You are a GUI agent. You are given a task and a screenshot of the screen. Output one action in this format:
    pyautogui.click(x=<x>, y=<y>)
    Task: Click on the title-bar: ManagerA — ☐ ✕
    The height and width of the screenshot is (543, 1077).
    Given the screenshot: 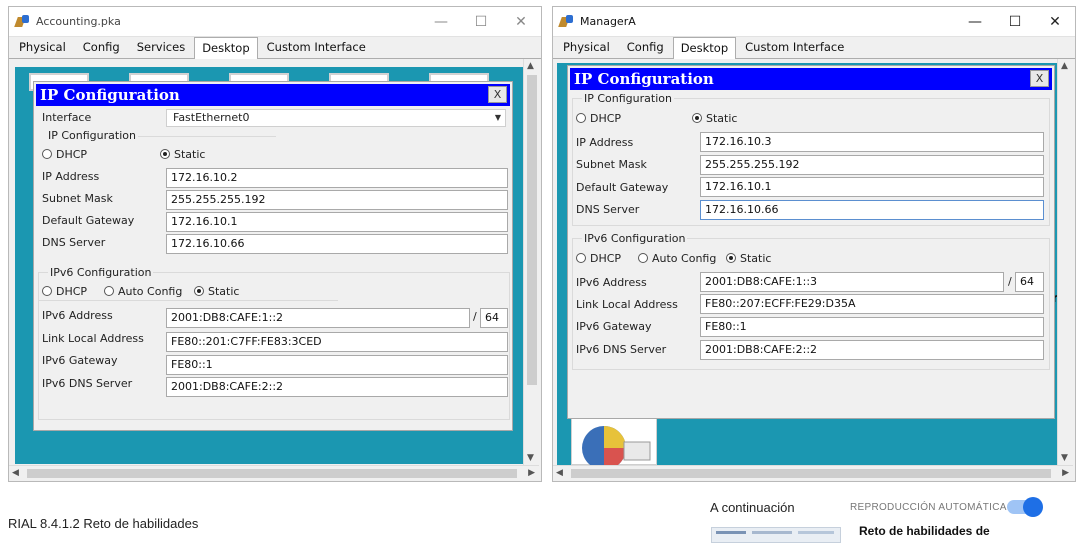 What is the action you would take?
    pyautogui.click(x=814, y=22)
    